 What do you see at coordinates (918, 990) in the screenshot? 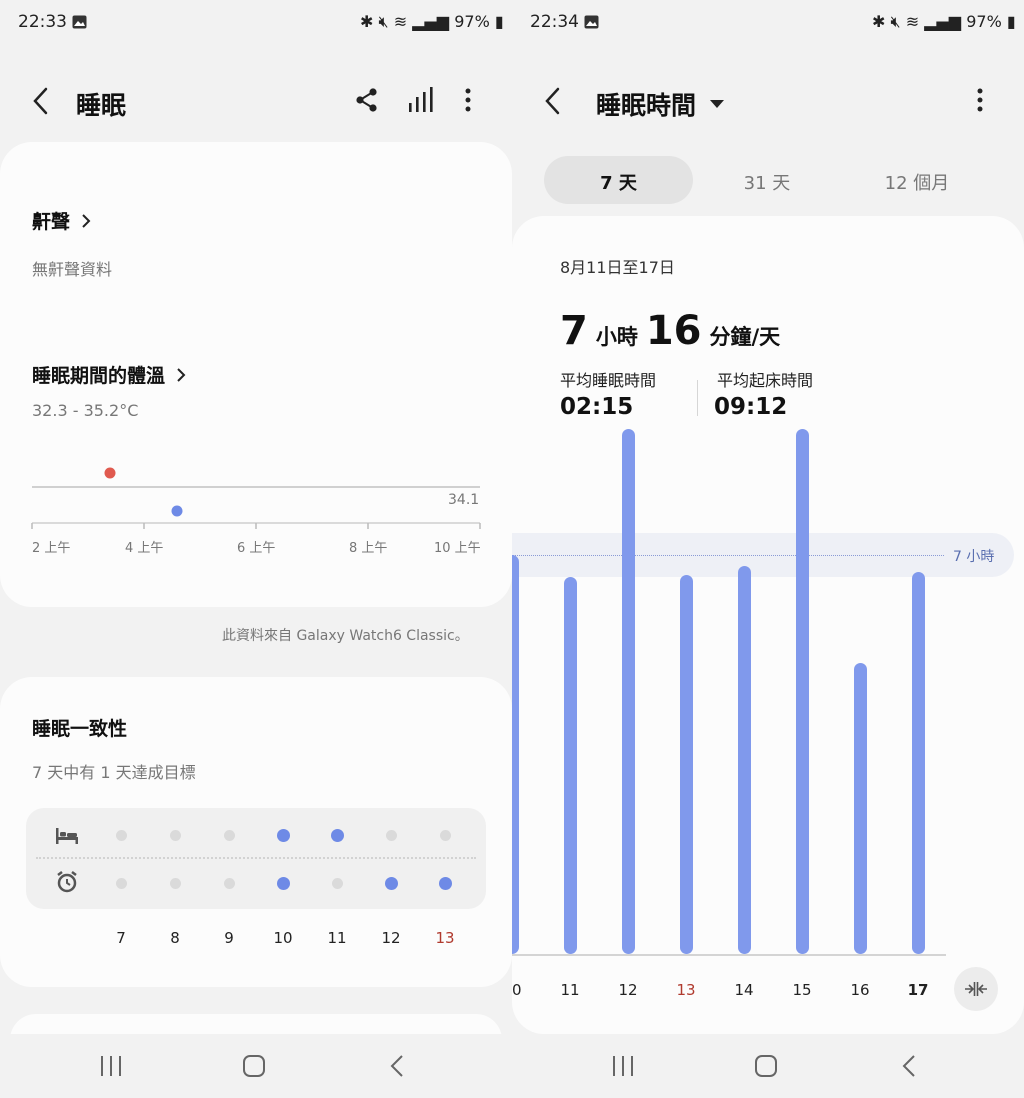
I see `x-tick-label: 17` at bounding box center [918, 990].